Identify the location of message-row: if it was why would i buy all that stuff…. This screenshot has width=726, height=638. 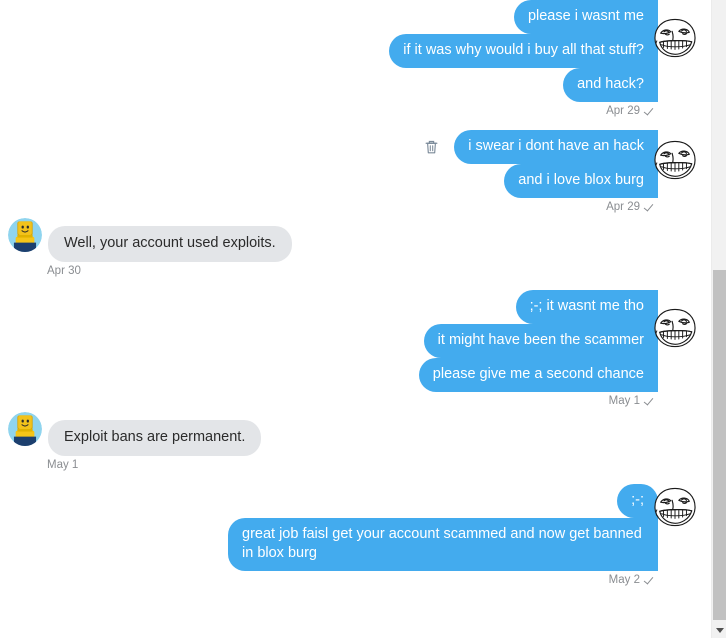
(355, 51).